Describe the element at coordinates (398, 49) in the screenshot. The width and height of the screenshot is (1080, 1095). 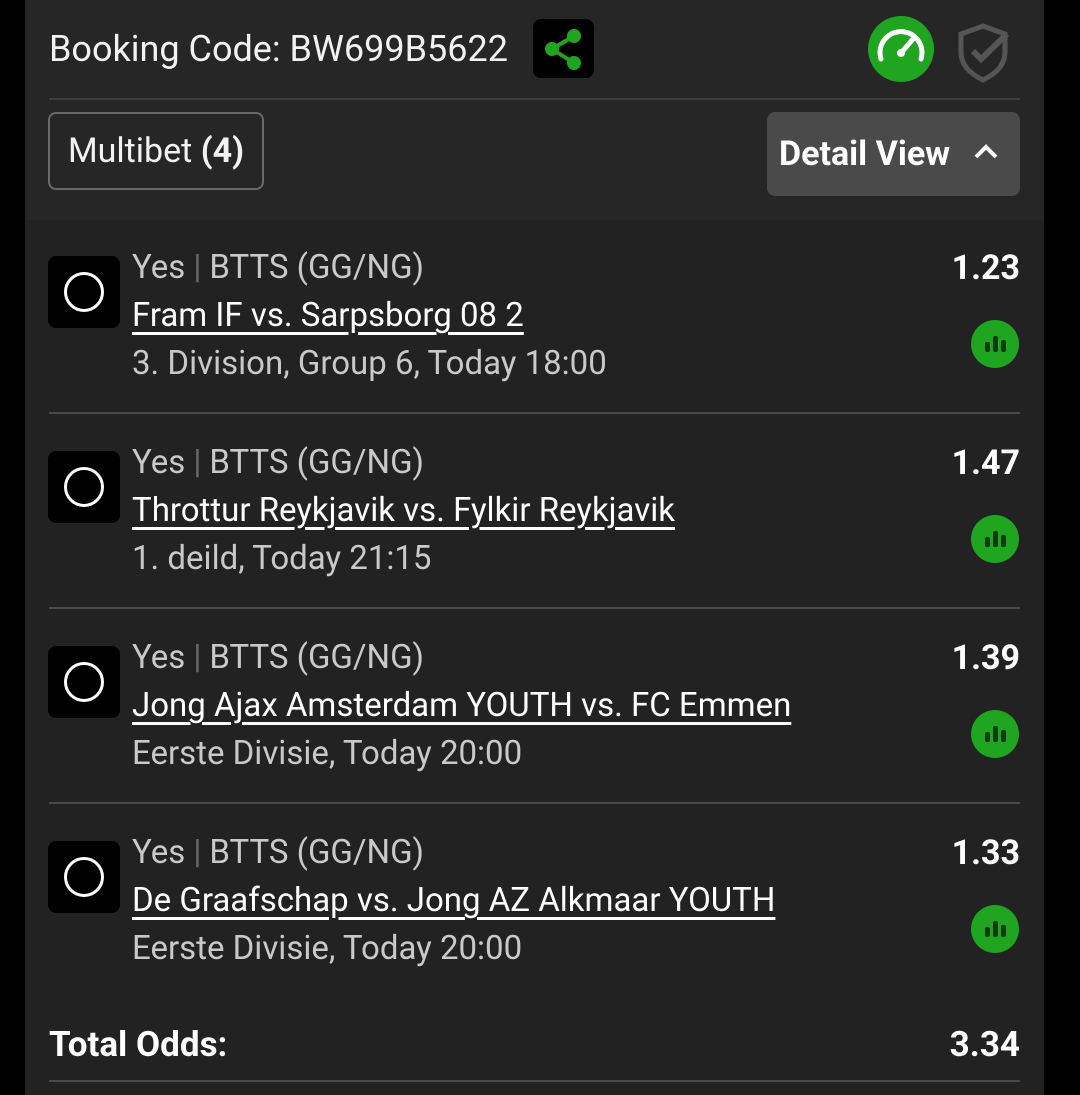
I see `booking-code-value: BW699B5622` at that location.